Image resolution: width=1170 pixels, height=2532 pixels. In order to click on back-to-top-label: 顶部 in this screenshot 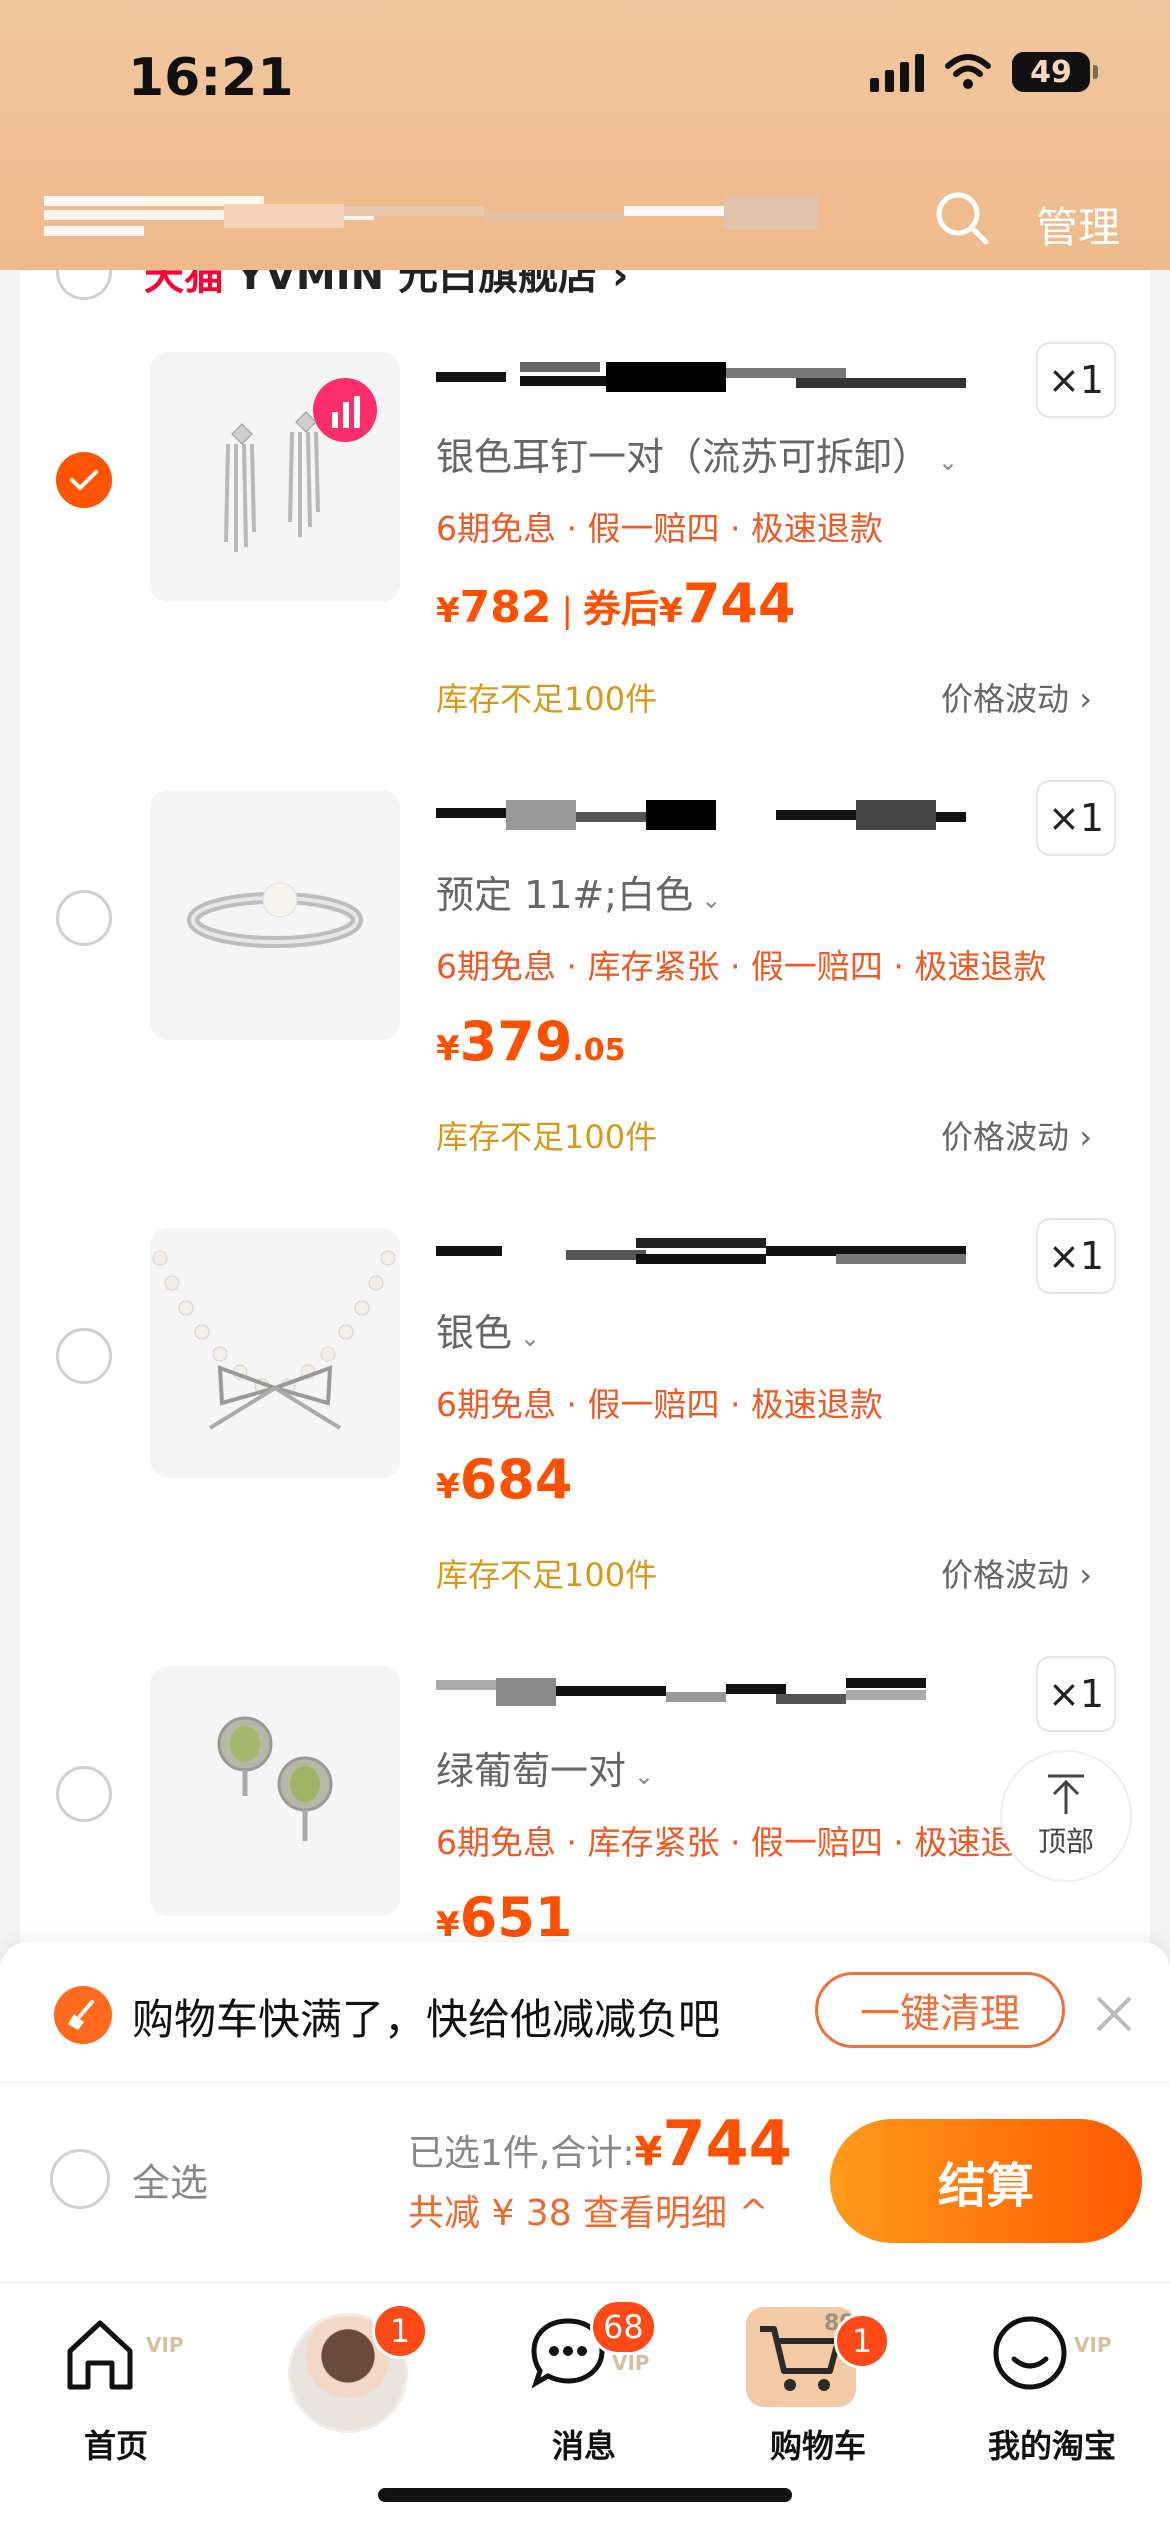, I will do `click(1065, 1841)`.